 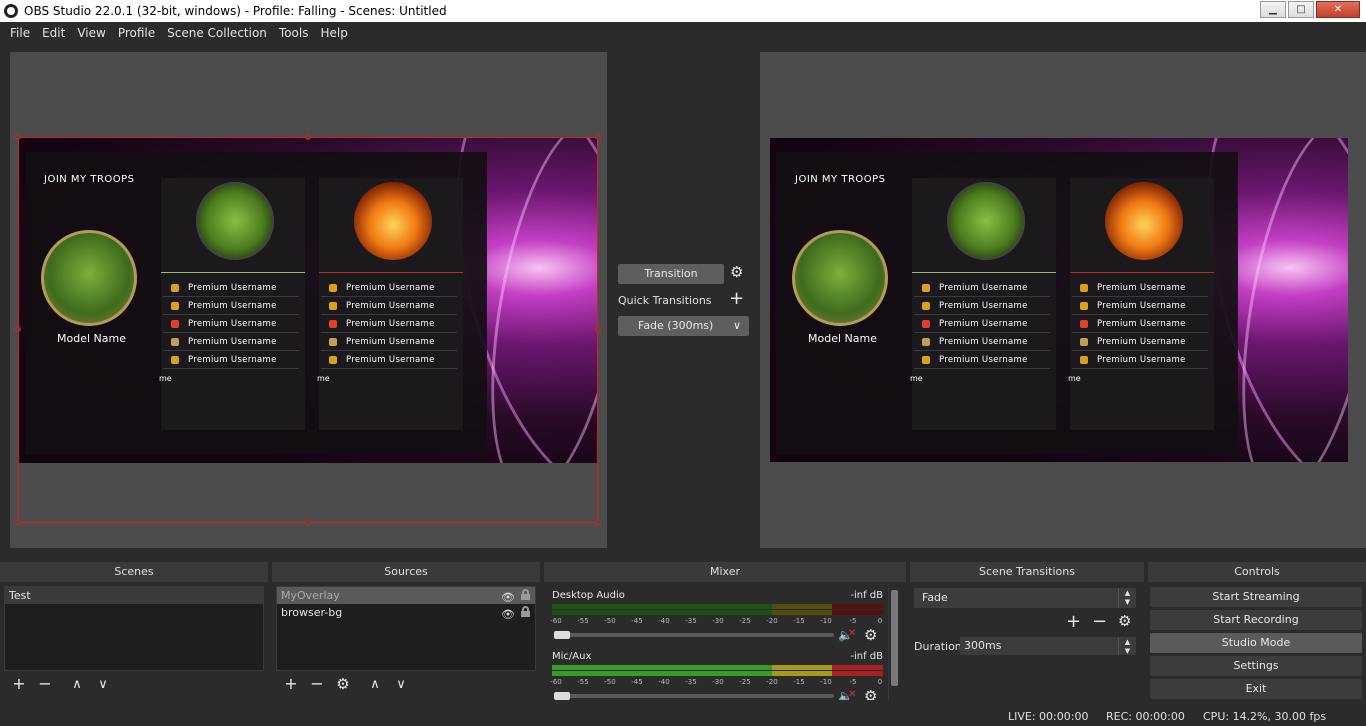 What do you see at coordinates (736, 272) in the screenshot?
I see `transition-settings-gear-icon: ⚙` at bounding box center [736, 272].